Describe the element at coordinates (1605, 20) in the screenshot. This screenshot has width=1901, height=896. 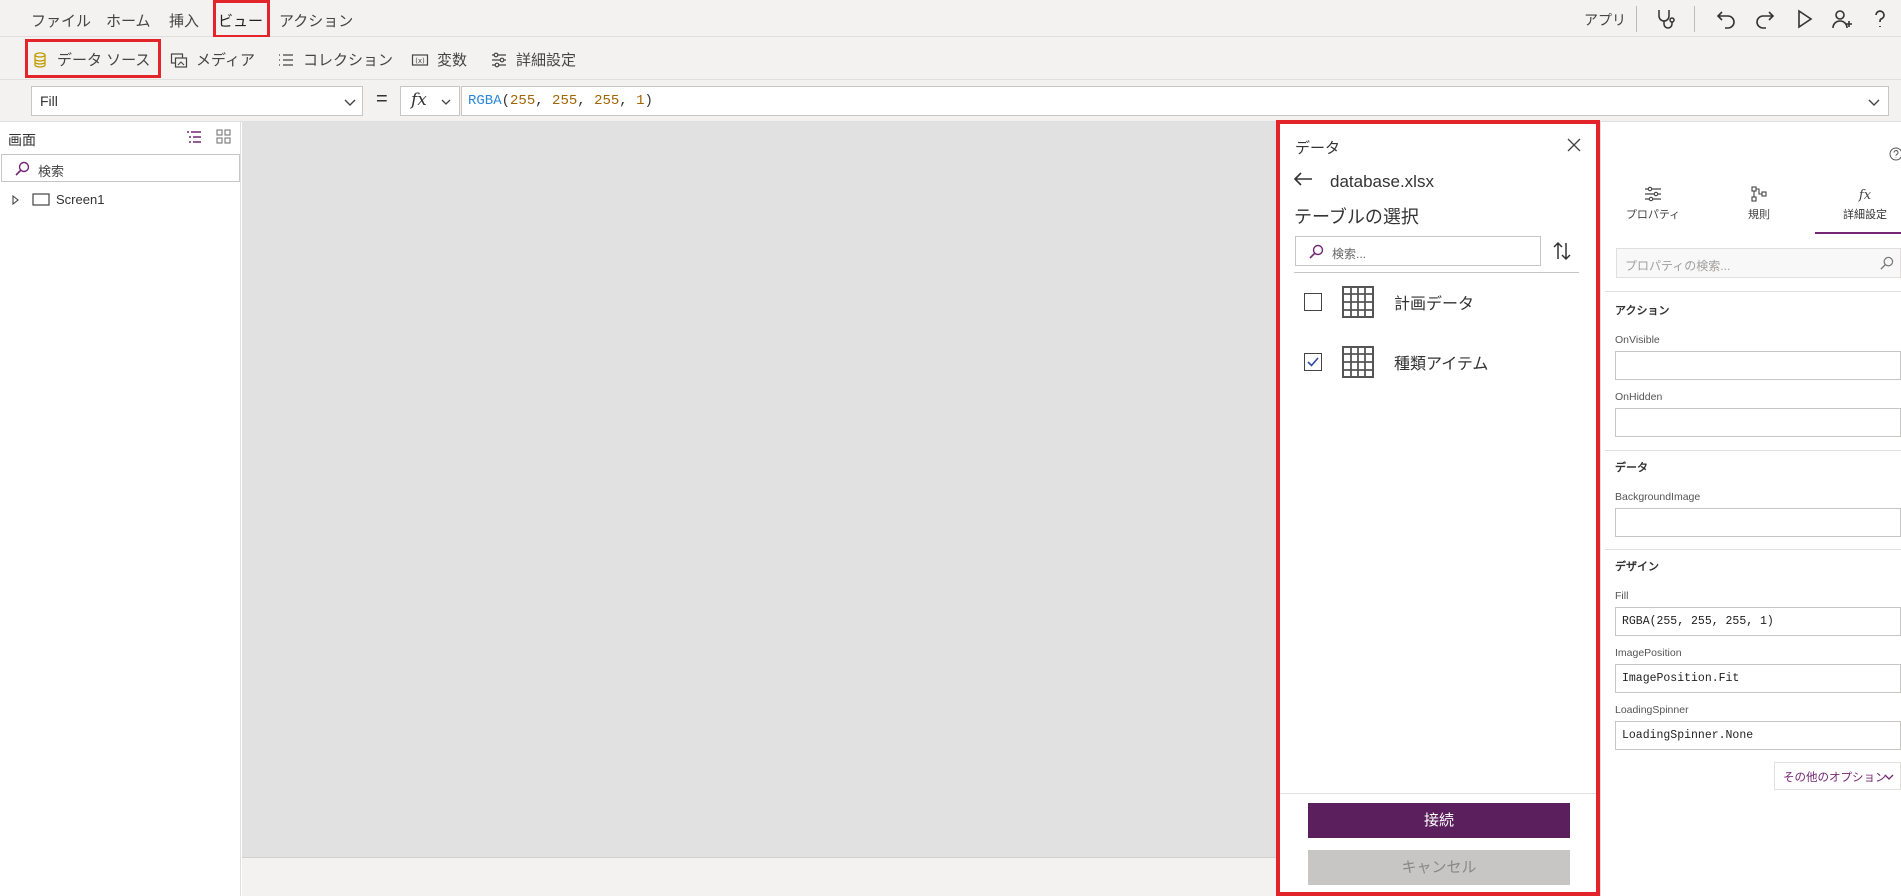
I see `app-label: アプリ` at that location.